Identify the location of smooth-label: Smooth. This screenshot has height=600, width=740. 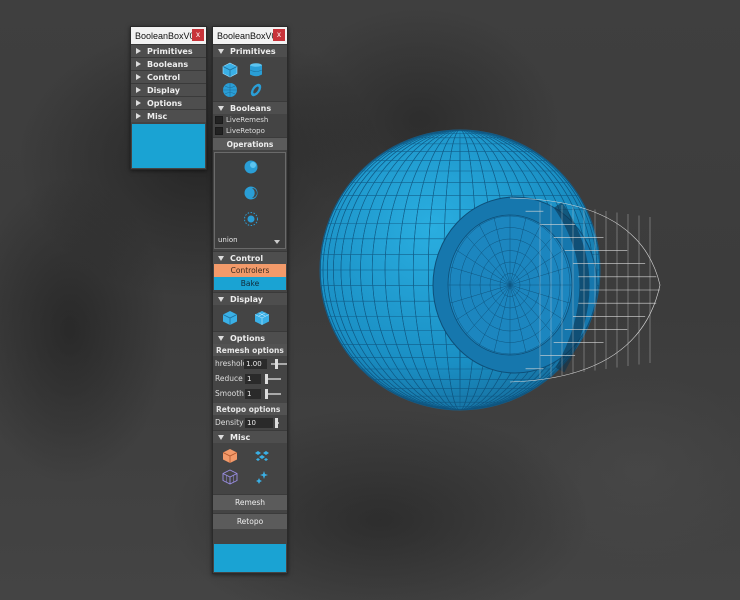
(229, 393).